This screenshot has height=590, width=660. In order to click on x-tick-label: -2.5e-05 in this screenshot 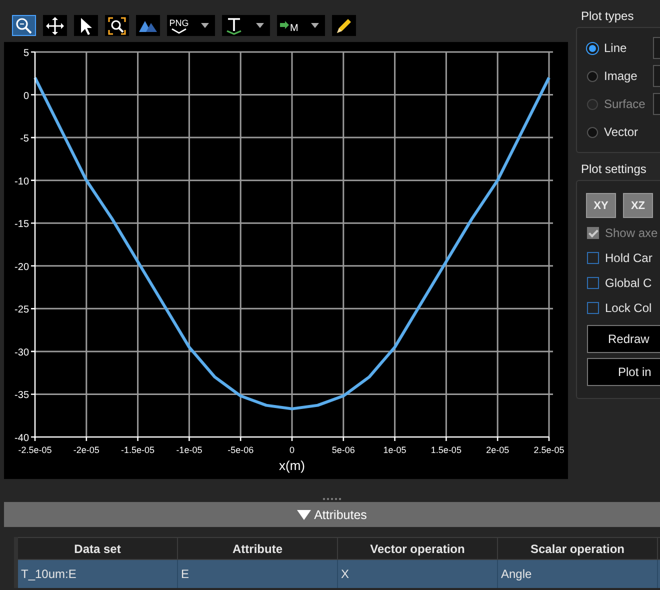, I will do `click(35, 450)`.